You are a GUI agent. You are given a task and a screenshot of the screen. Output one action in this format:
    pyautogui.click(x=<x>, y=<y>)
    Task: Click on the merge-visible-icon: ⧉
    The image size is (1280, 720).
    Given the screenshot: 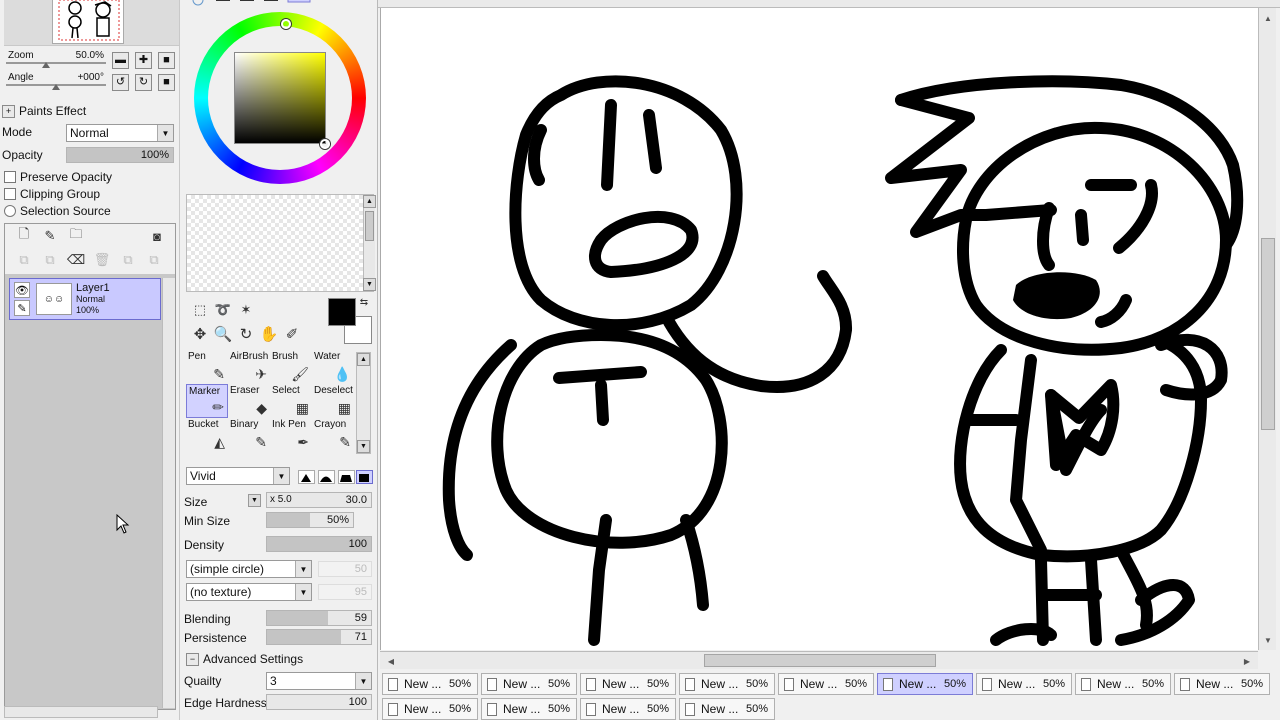 What is the action you would take?
    pyautogui.click(x=128, y=260)
    